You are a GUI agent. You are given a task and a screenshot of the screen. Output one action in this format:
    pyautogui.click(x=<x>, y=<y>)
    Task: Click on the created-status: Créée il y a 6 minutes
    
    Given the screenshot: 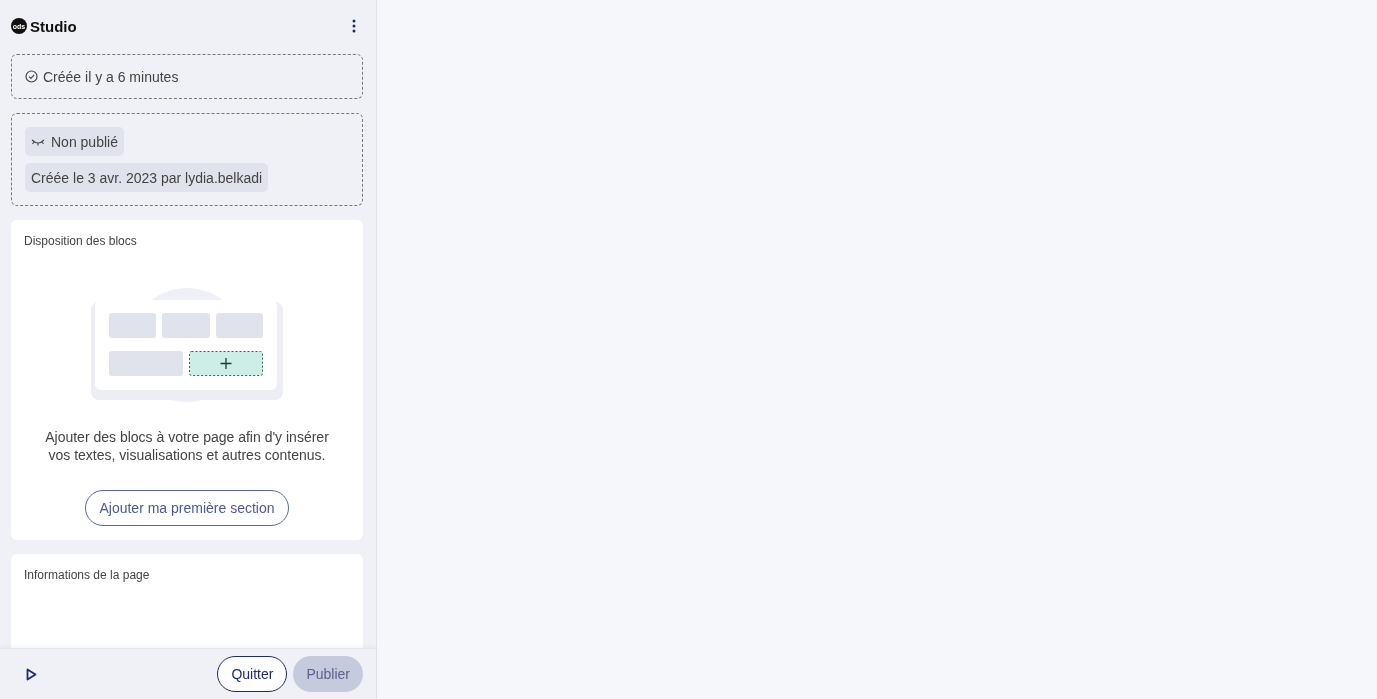 What is the action you would take?
    pyautogui.click(x=111, y=76)
    